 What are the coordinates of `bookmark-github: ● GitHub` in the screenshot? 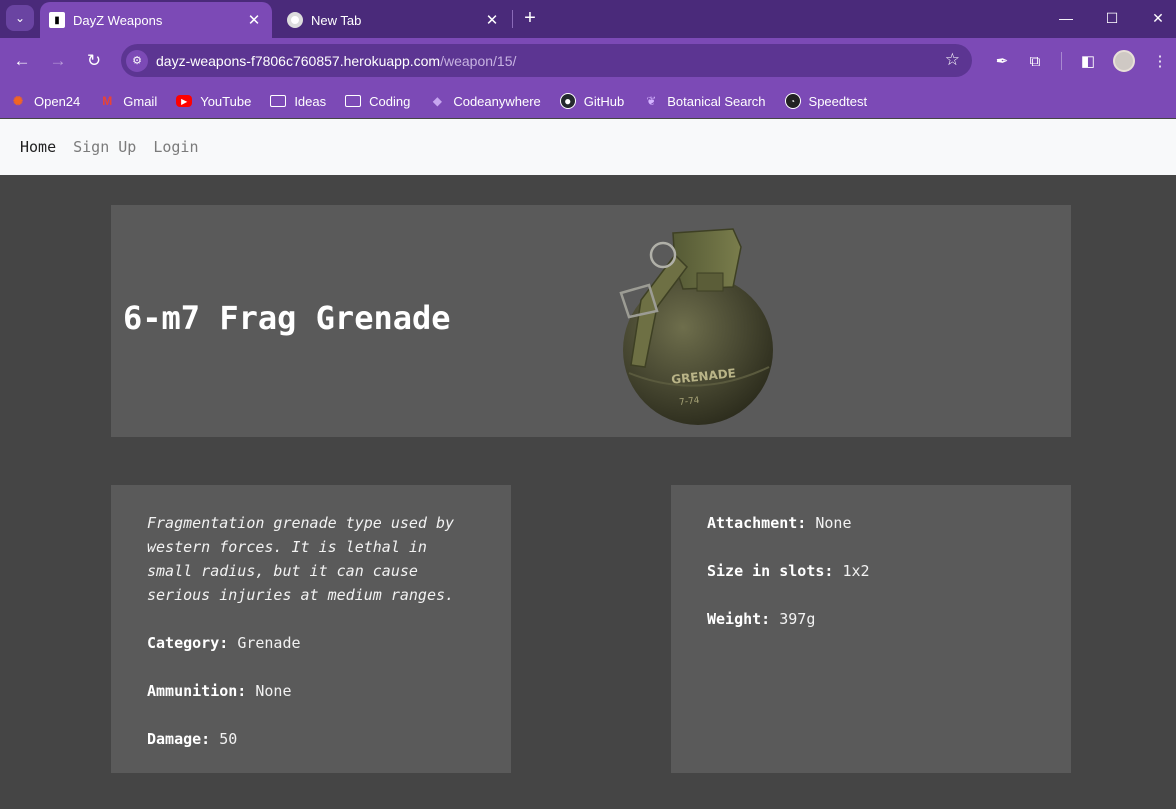 It's located at (592, 101).